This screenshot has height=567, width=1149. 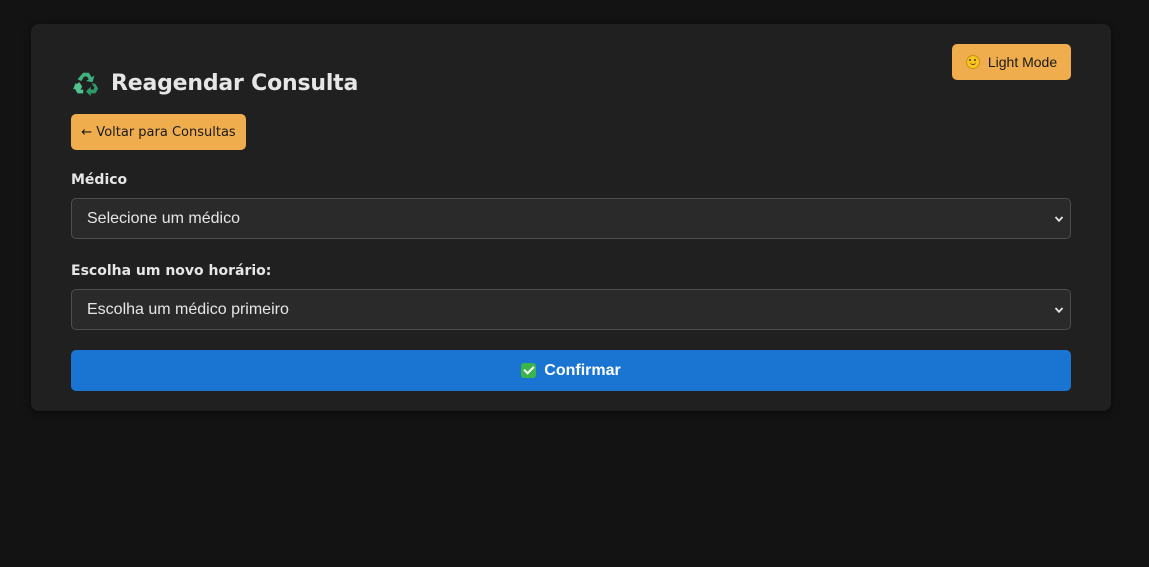 I want to click on page-header: Reagendar Consulta, so click(x=214, y=83).